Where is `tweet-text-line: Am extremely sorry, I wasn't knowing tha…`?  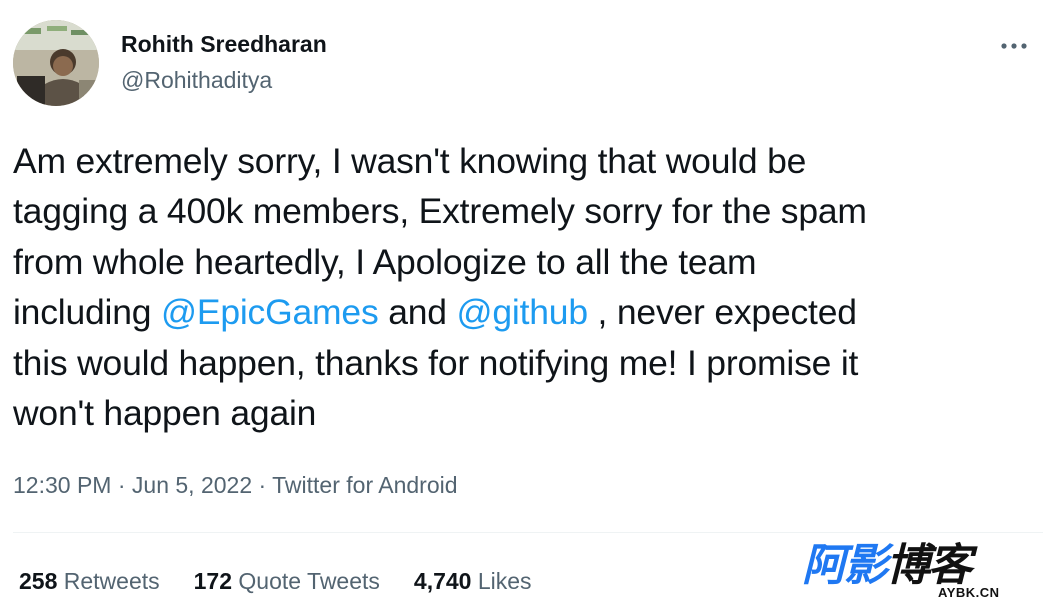
tweet-text-line: Am extremely sorry, I wasn't knowing tha… is located at coordinates (528, 161).